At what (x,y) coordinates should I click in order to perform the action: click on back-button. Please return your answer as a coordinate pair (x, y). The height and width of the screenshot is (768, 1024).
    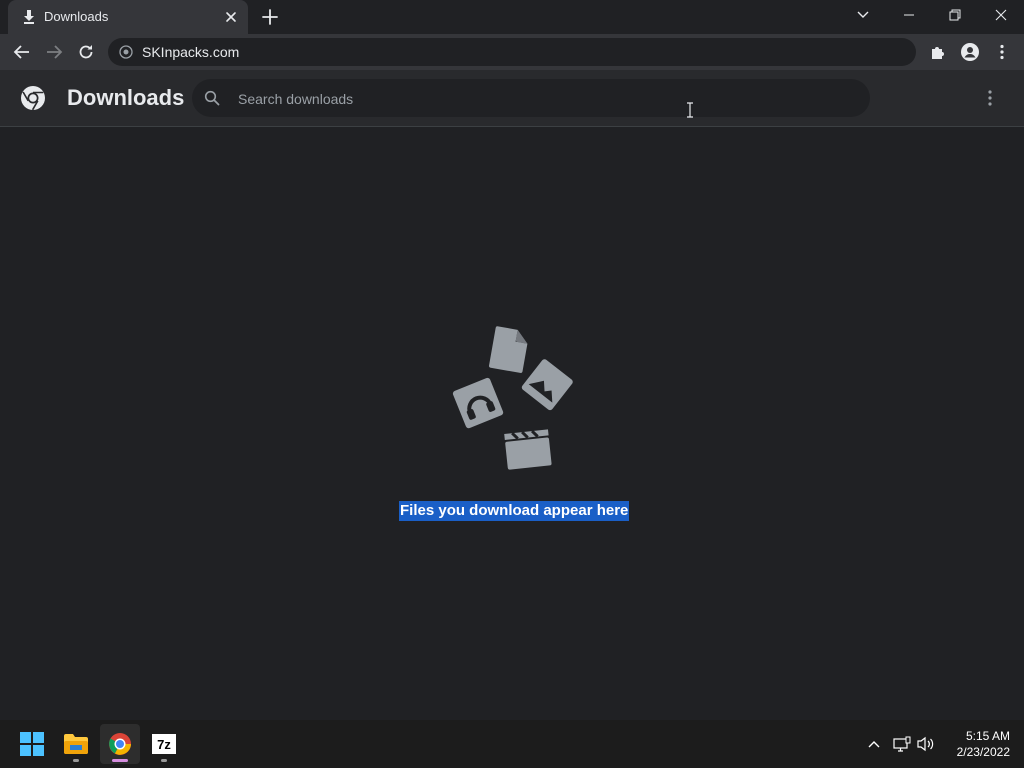
    Looking at the image, I should click on (22, 52).